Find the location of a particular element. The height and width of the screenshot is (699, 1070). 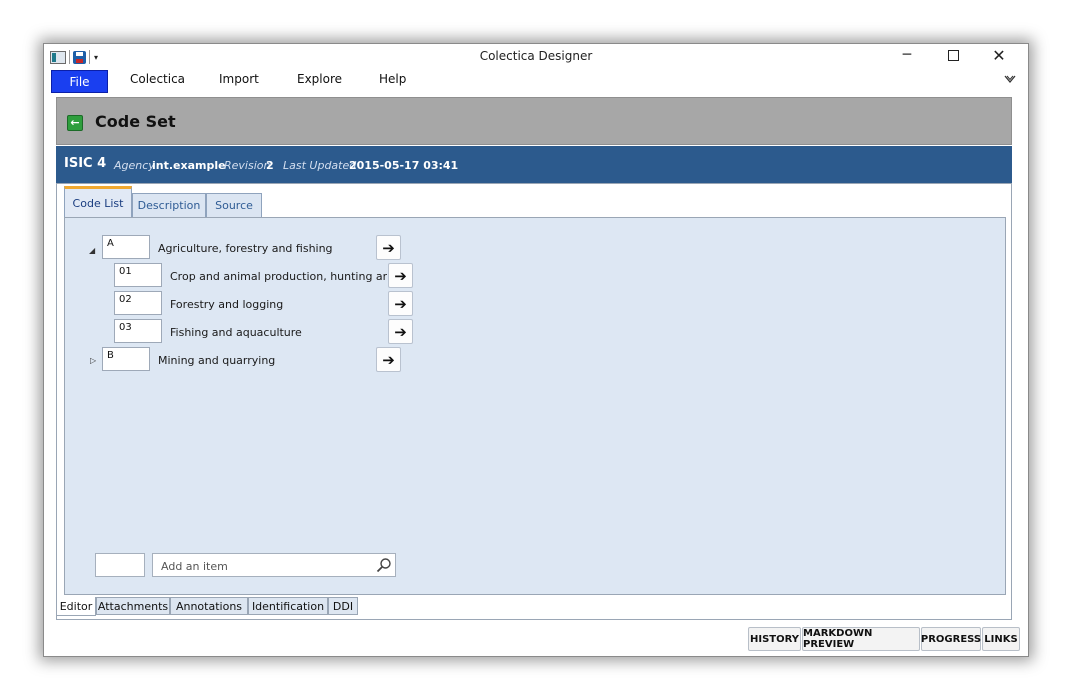

last-updated-label: Last Updated is located at coordinates (320, 165).